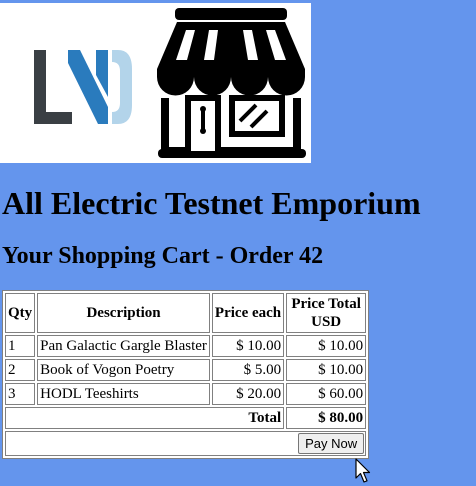  Describe the element at coordinates (326, 394) in the screenshot. I see `row-price-total: $ 60.00` at that location.